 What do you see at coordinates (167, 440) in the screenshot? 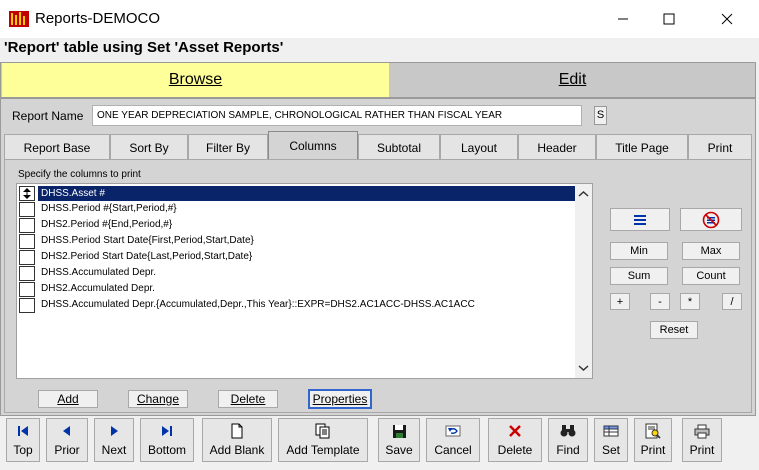
I see `bottom-button: Bottom` at bounding box center [167, 440].